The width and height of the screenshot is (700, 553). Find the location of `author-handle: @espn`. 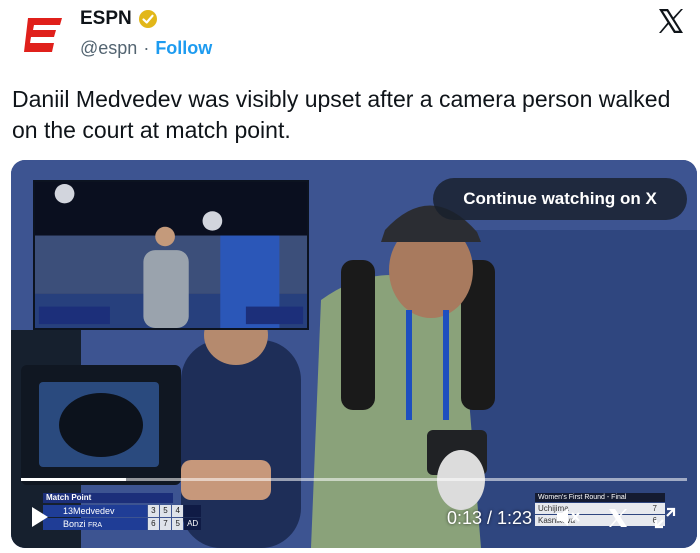

author-handle: @espn is located at coordinates (108, 48).